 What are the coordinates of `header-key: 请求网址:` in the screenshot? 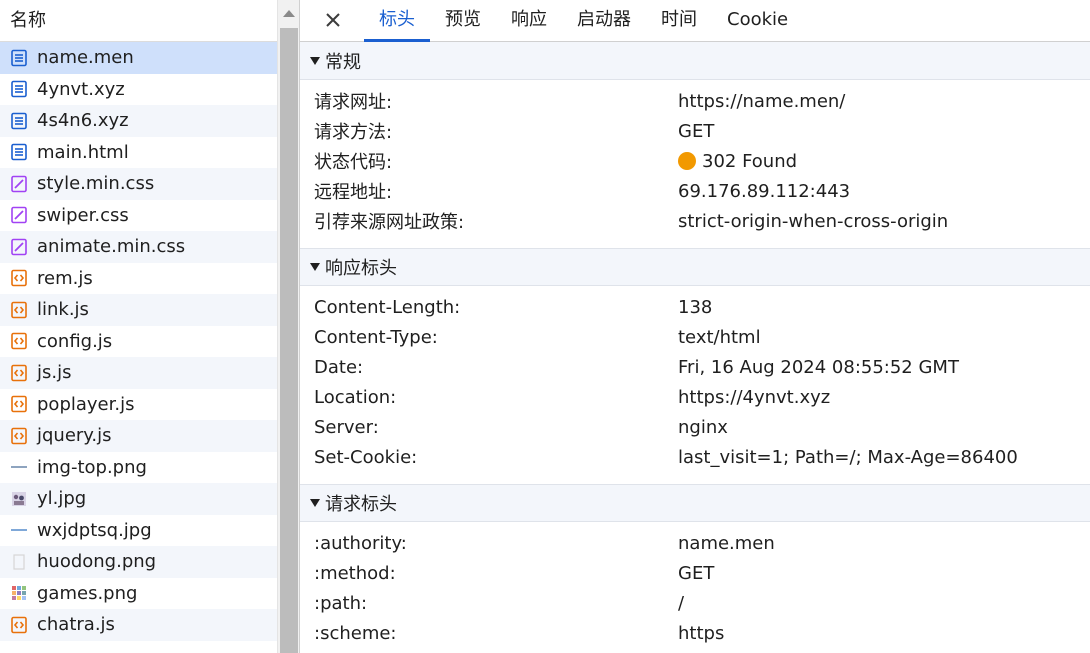 It's located at (353, 102).